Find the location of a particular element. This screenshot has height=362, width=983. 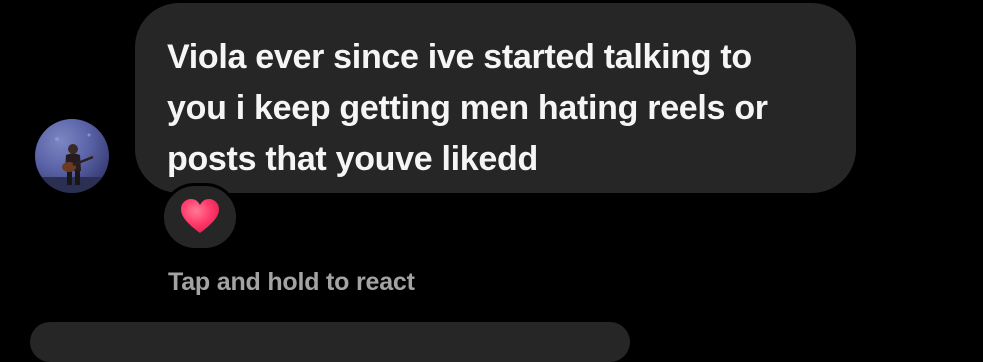

sender-avatar is located at coordinates (72, 156).